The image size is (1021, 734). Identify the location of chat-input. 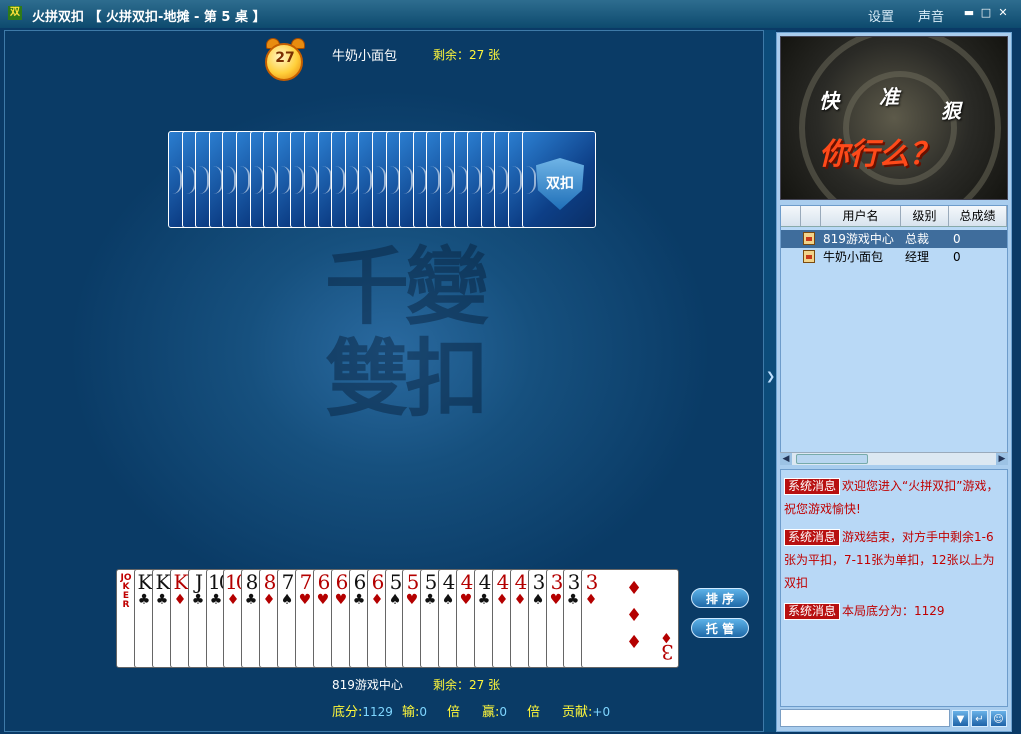
(865, 718).